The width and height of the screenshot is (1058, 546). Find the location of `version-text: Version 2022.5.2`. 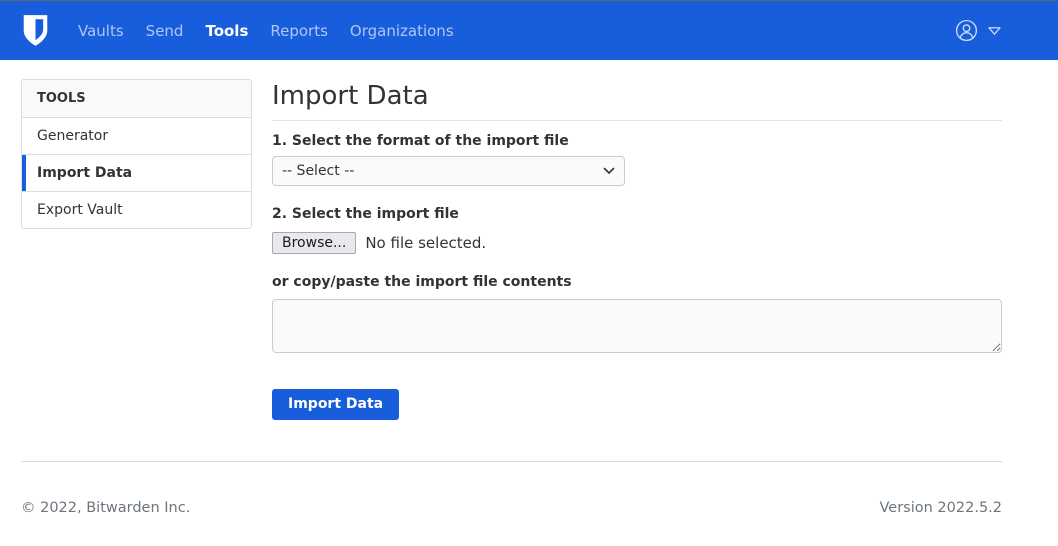

version-text: Version 2022.5.2 is located at coordinates (941, 508).